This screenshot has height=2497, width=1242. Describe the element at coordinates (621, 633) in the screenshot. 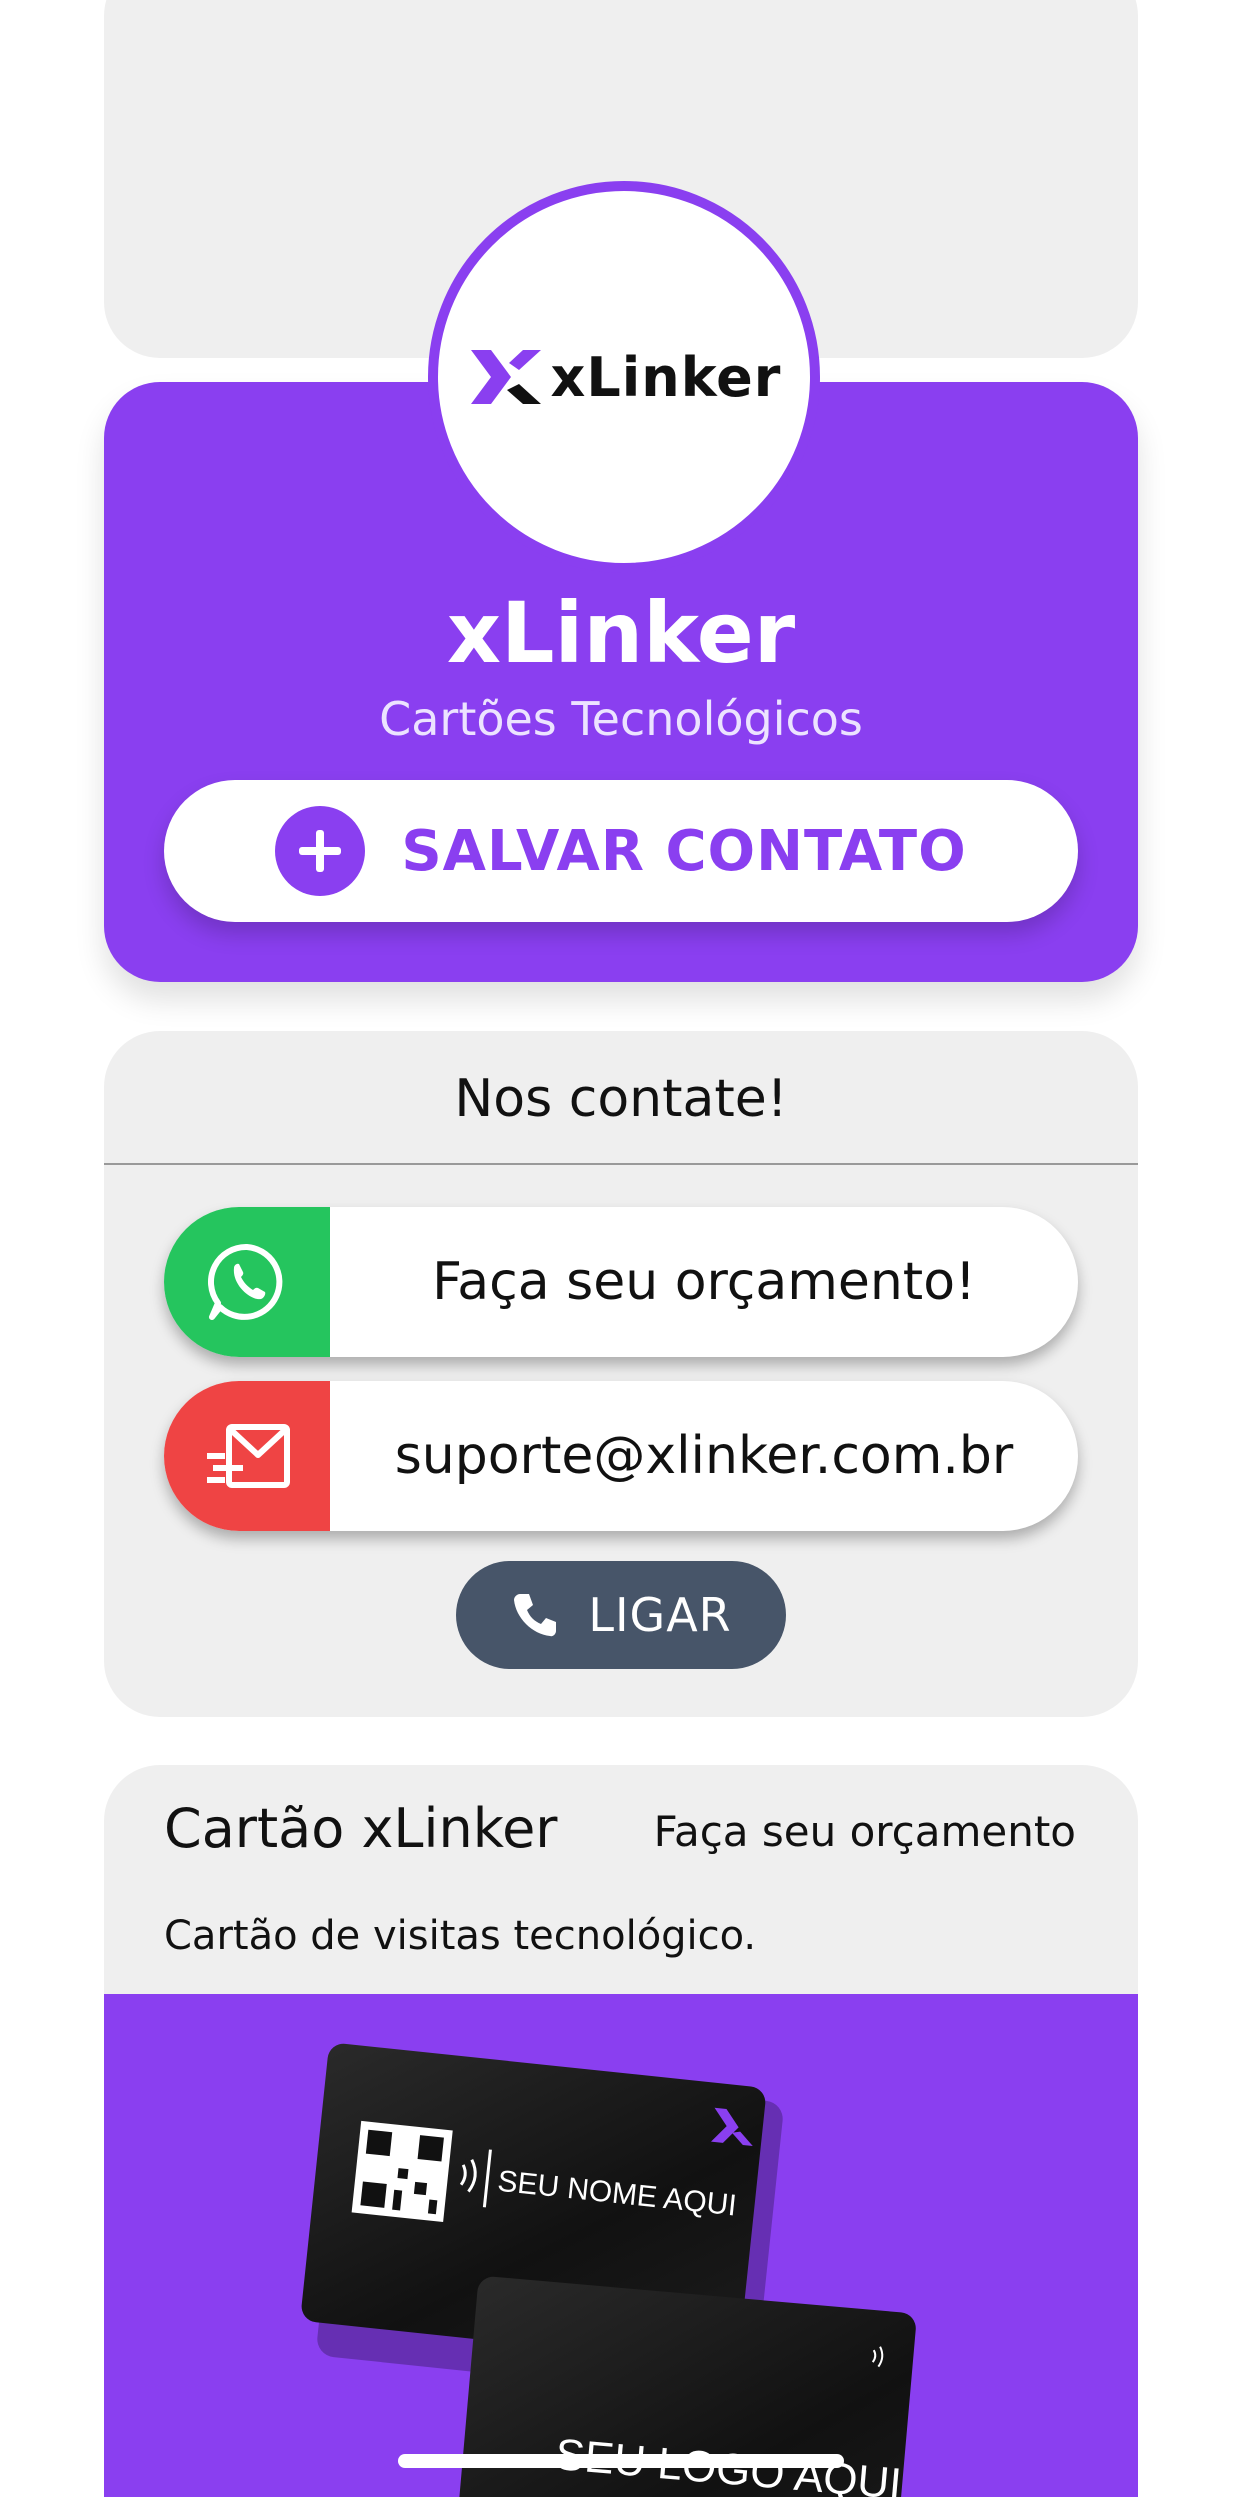

I see `profile-name: xLinker` at that location.